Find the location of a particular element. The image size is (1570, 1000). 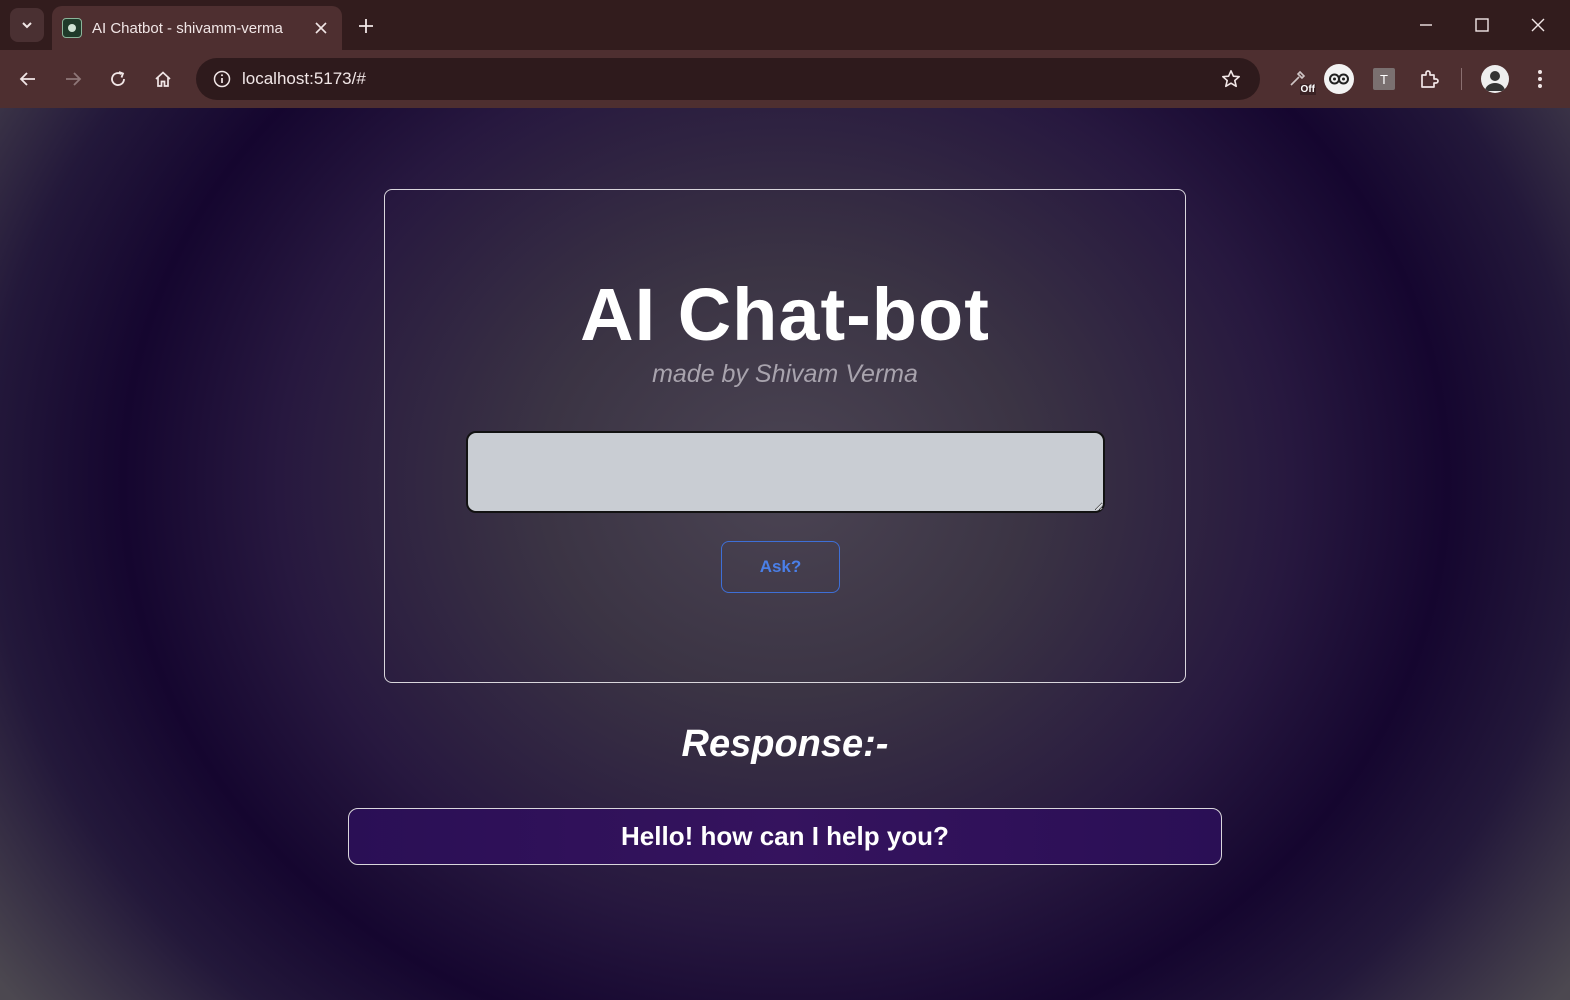

extension-t-button: T is located at coordinates (1384, 79).